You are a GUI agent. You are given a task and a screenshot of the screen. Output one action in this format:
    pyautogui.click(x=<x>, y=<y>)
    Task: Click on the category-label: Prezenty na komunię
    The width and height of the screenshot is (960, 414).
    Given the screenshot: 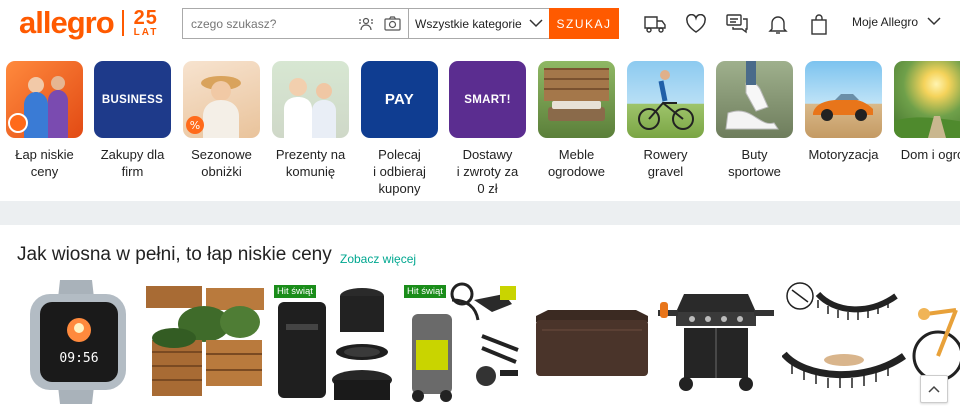 What is the action you would take?
    pyautogui.click(x=310, y=163)
    